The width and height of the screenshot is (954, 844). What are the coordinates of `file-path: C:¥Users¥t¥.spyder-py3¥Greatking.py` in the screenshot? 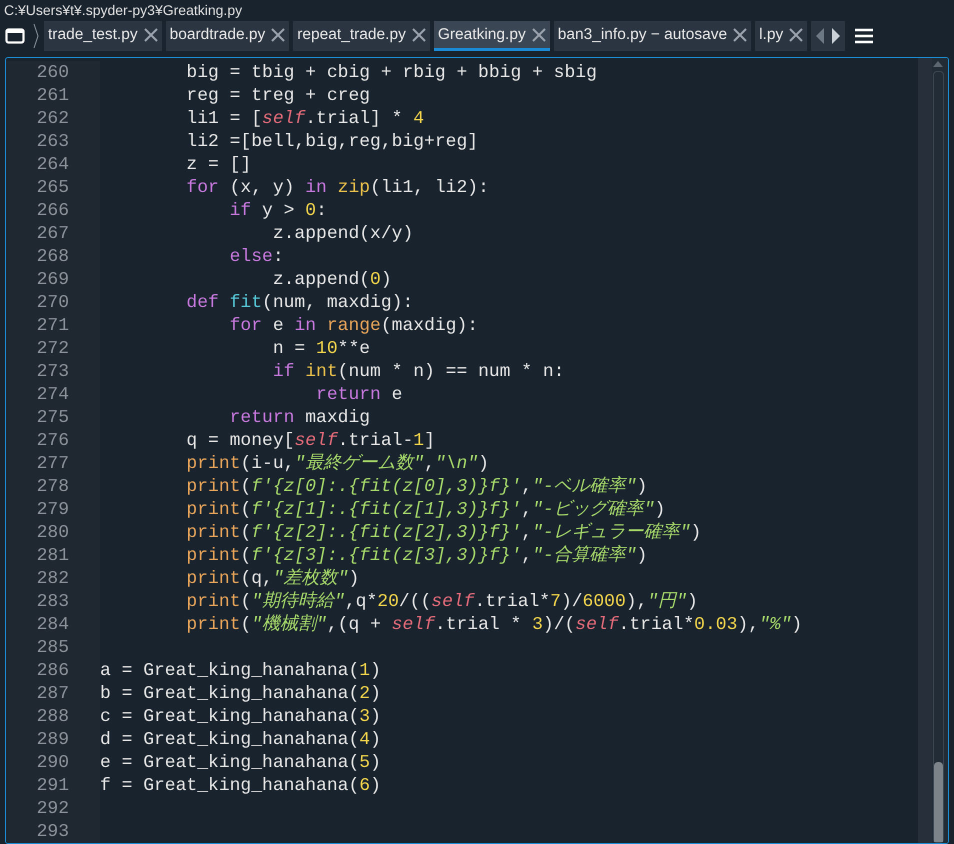 It's located at (123, 10).